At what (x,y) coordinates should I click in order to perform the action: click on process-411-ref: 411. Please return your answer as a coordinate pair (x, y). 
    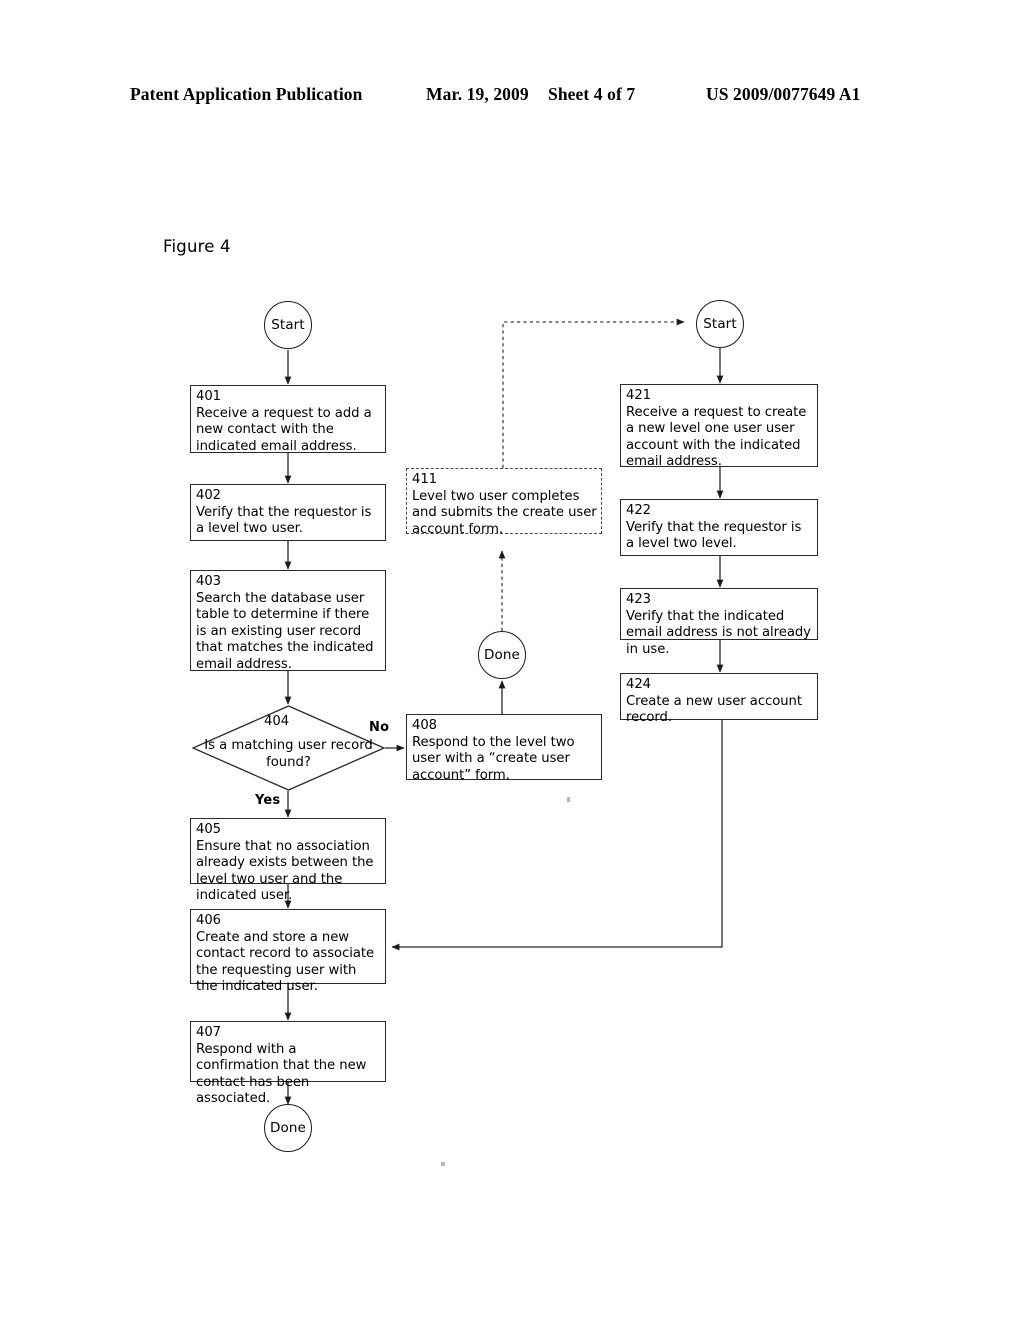
    Looking at the image, I should click on (425, 479).